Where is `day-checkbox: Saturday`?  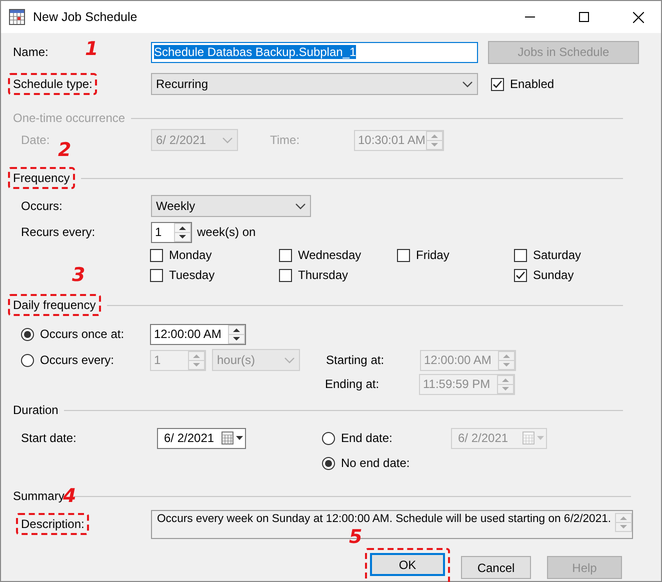 day-checkbox: Saturday is located at coordinates (574, 255).